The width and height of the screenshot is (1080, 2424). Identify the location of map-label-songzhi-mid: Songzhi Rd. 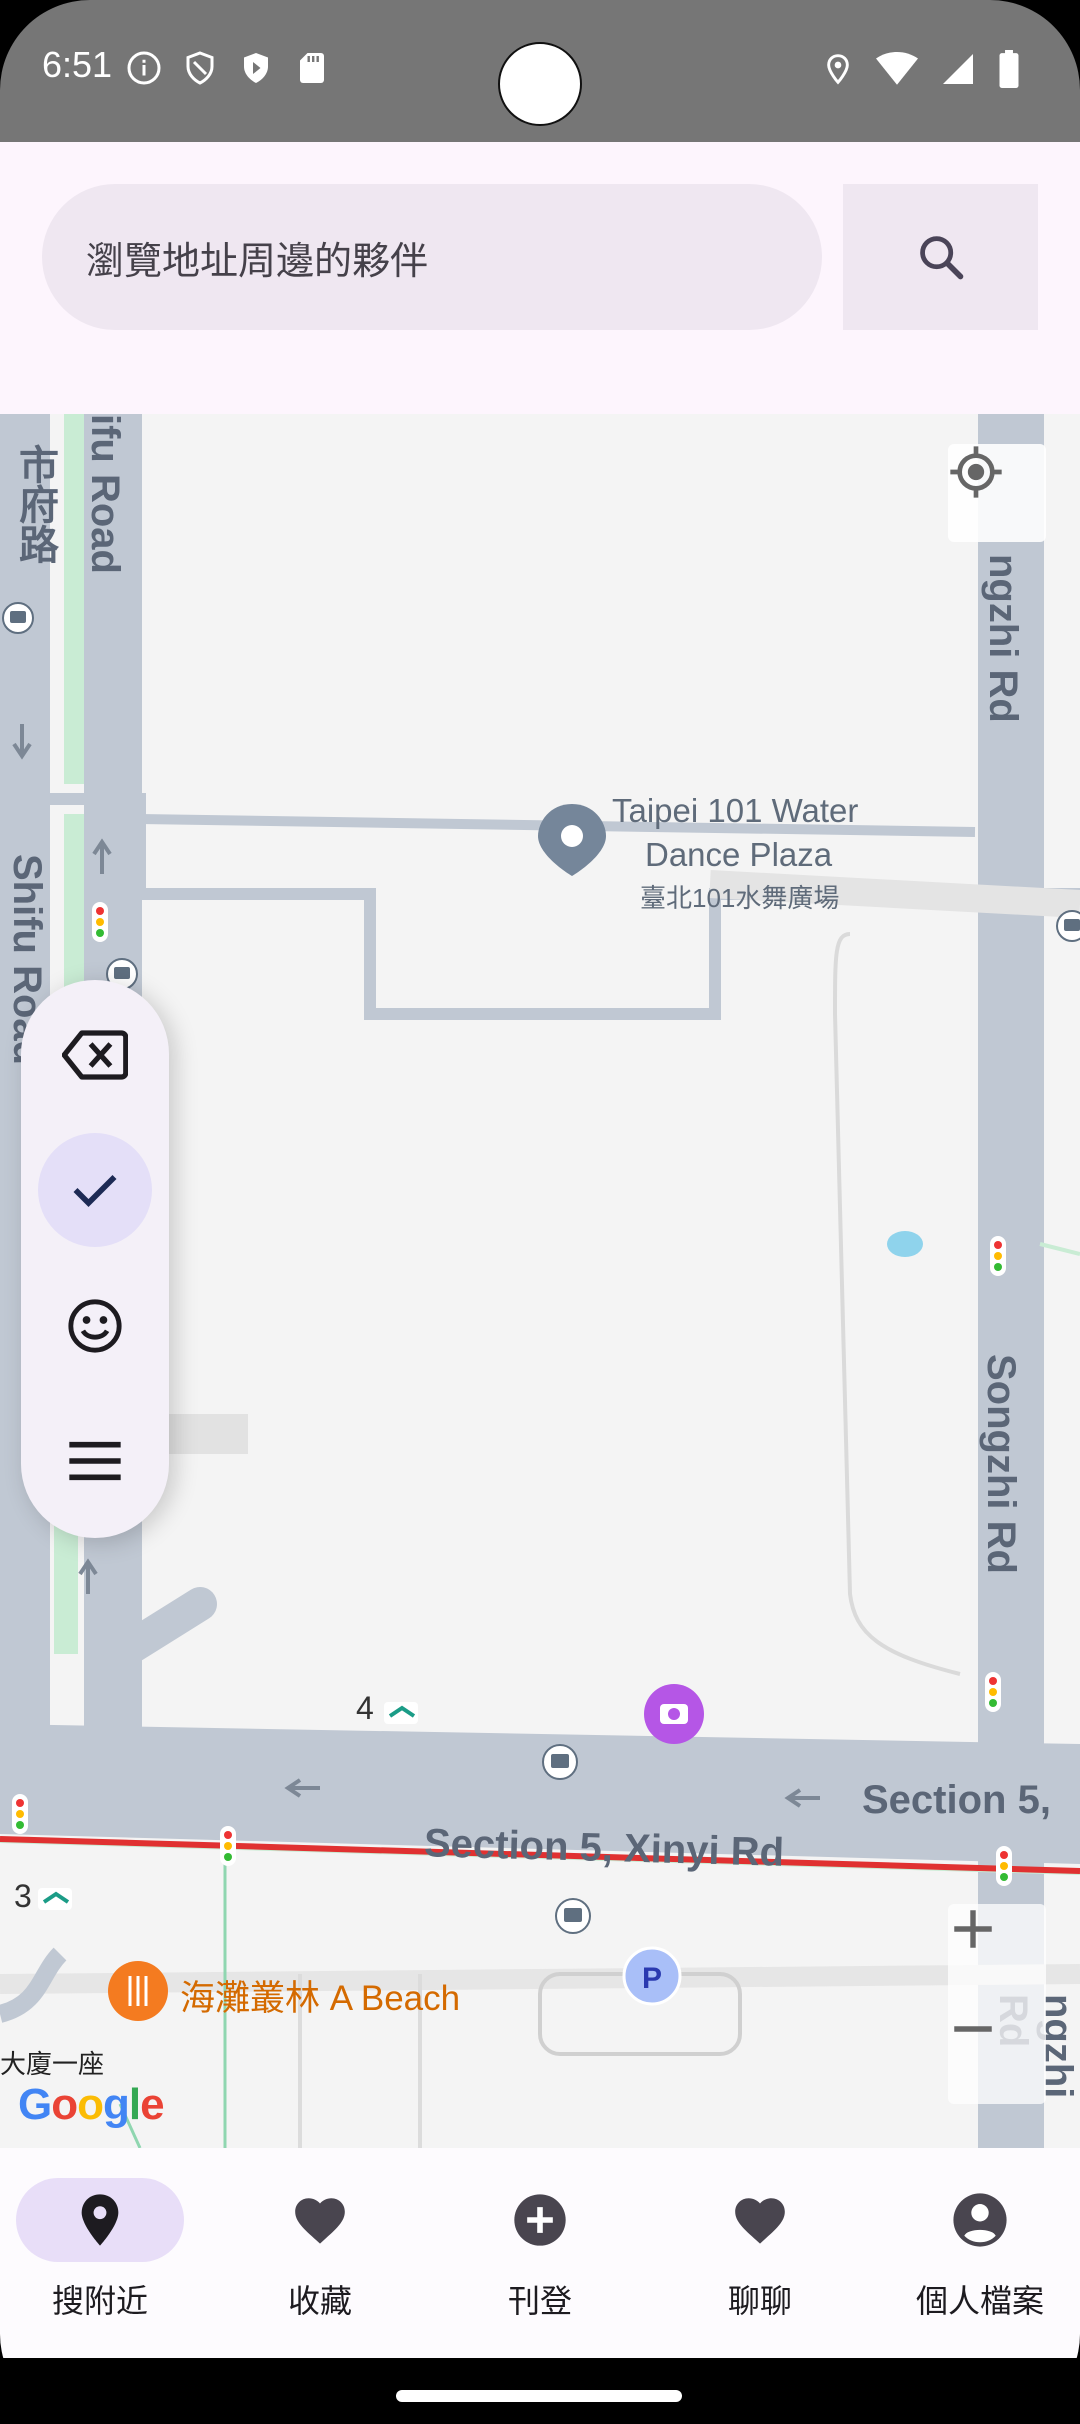
(1001, 1464).